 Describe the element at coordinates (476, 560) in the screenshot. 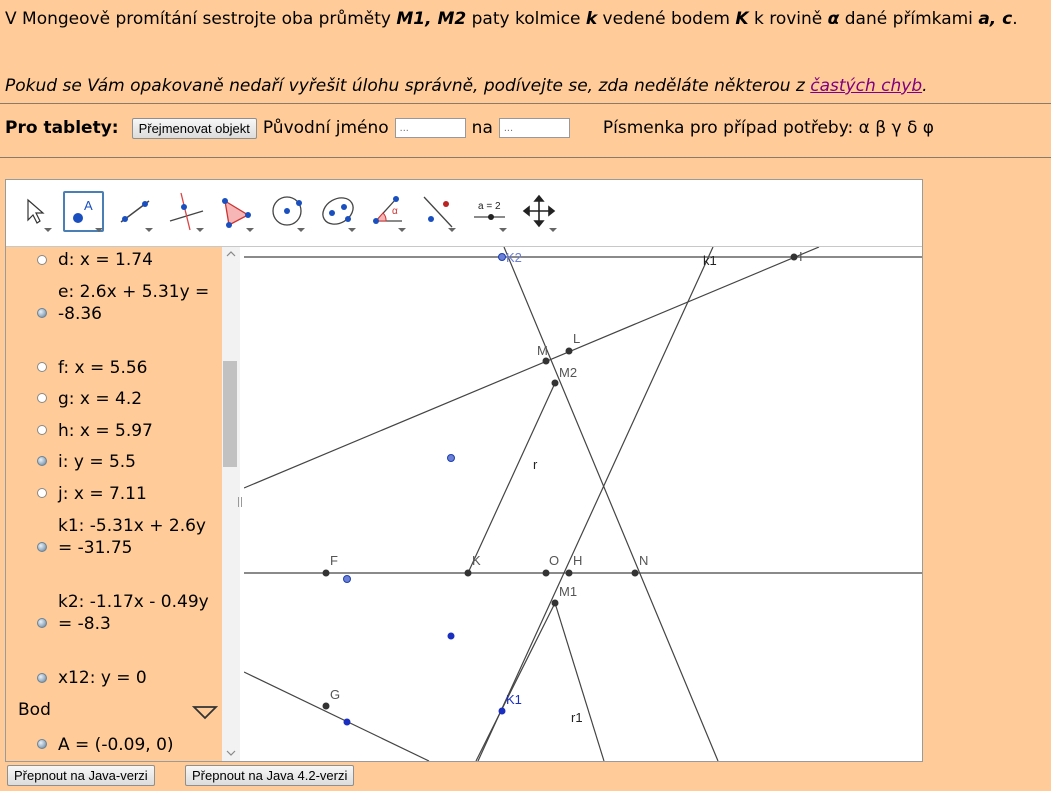

I see `label-k: K` at that location.